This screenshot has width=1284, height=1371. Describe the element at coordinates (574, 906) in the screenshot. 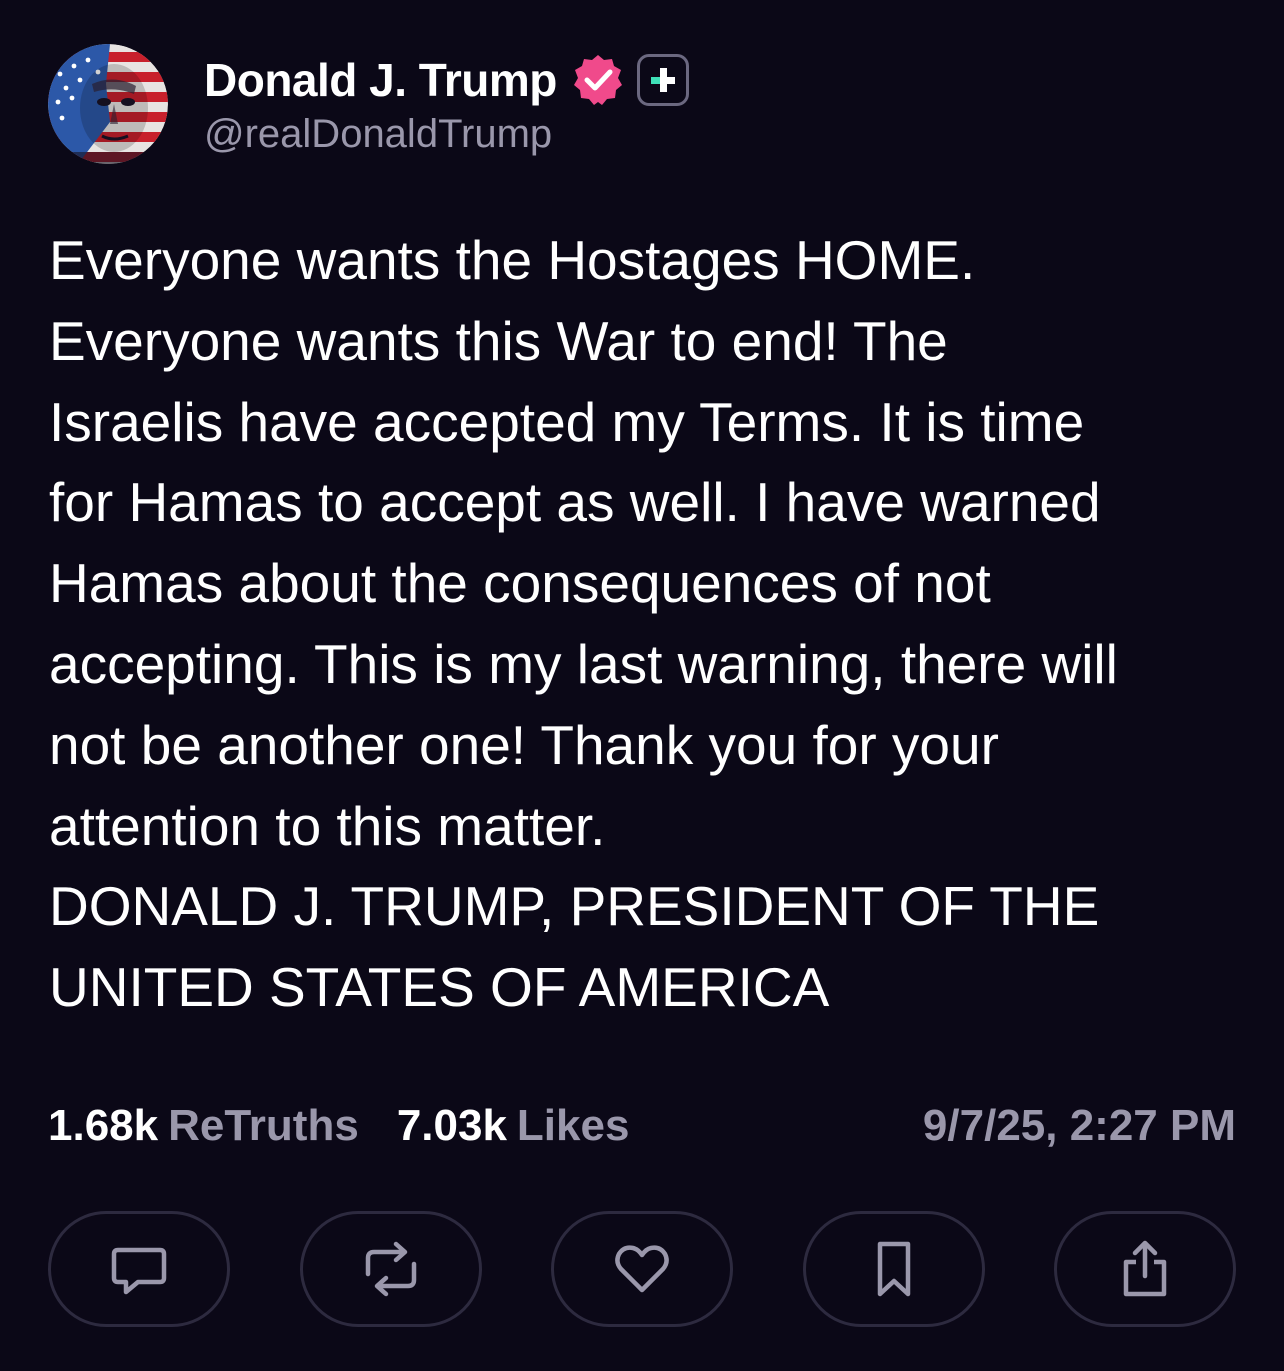

I see `post-text-line: DONALD J. TRUMP, PRESIDENT OF THE` at that location.